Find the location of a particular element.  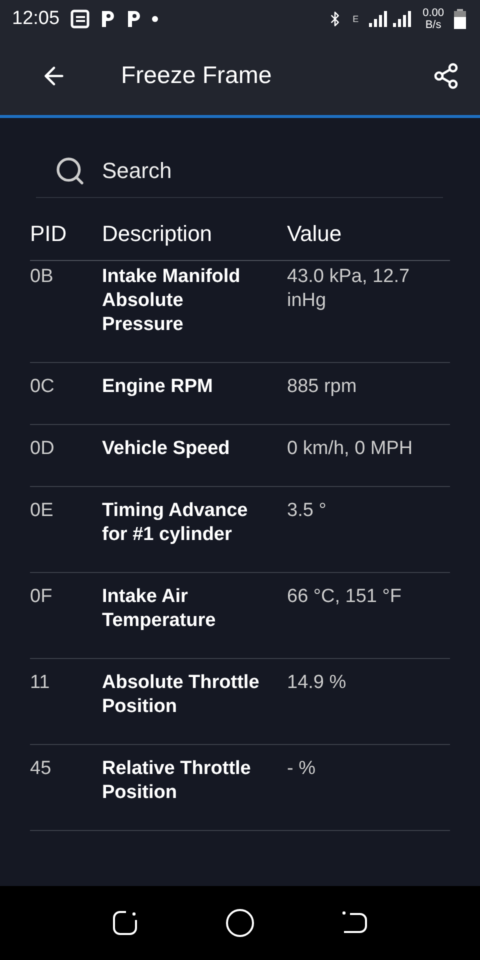

share-button is located at coordinates (446, 76).